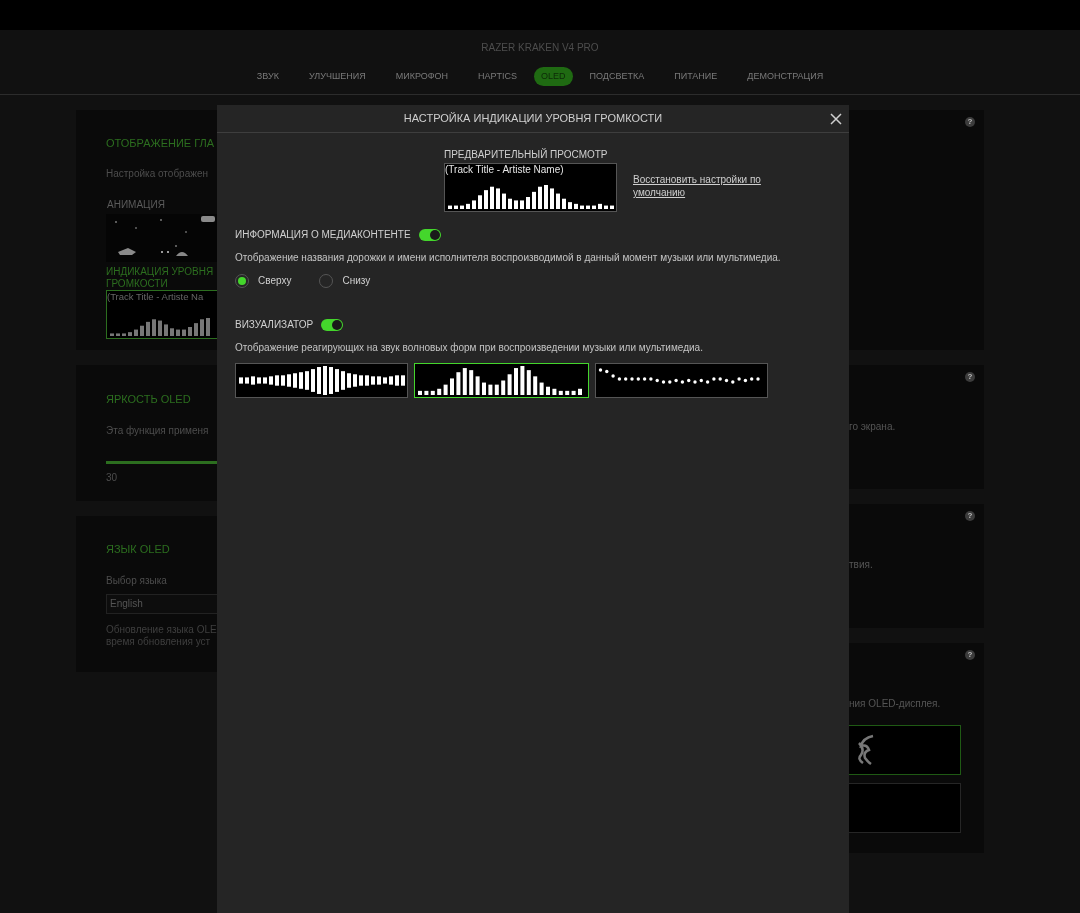 This screenshot has height=913, width=1080. What do you see at coordinates (422, 76) in the screenshot?
I see `tab: МИКРОФОН` at bounding box center [422, 76].